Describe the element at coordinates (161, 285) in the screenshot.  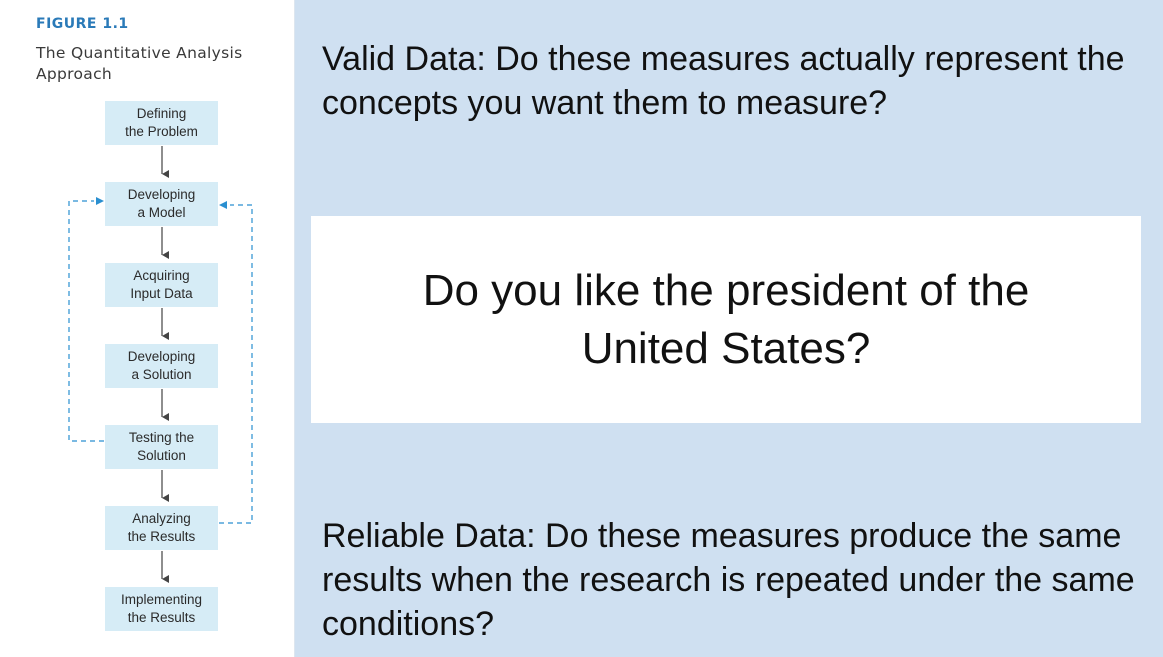
I see `step-acquiring-input-data: Acquiring Input Data` at that location.